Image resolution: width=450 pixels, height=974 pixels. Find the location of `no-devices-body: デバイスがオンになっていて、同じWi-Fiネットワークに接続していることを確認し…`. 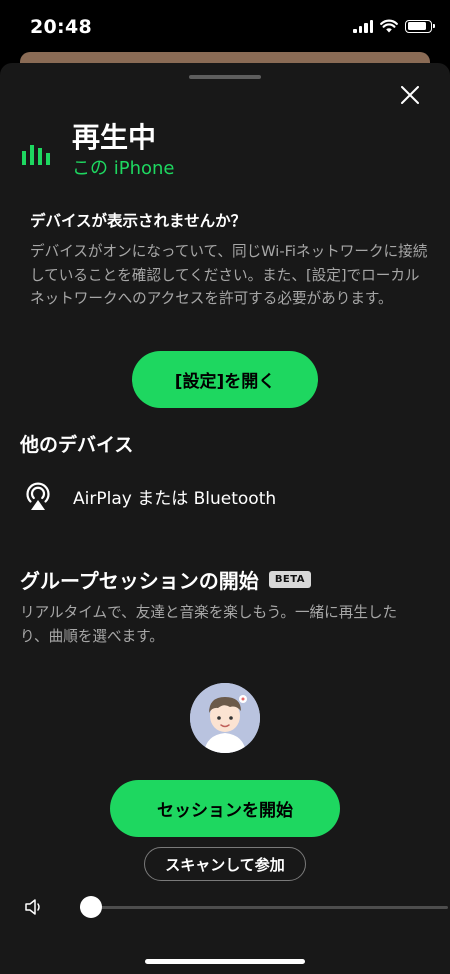

no-devices-body: デバイスがオンになっていて、同じWi-Fiネットワークに接続していることを確認し… is located at coordinates (229, 275).